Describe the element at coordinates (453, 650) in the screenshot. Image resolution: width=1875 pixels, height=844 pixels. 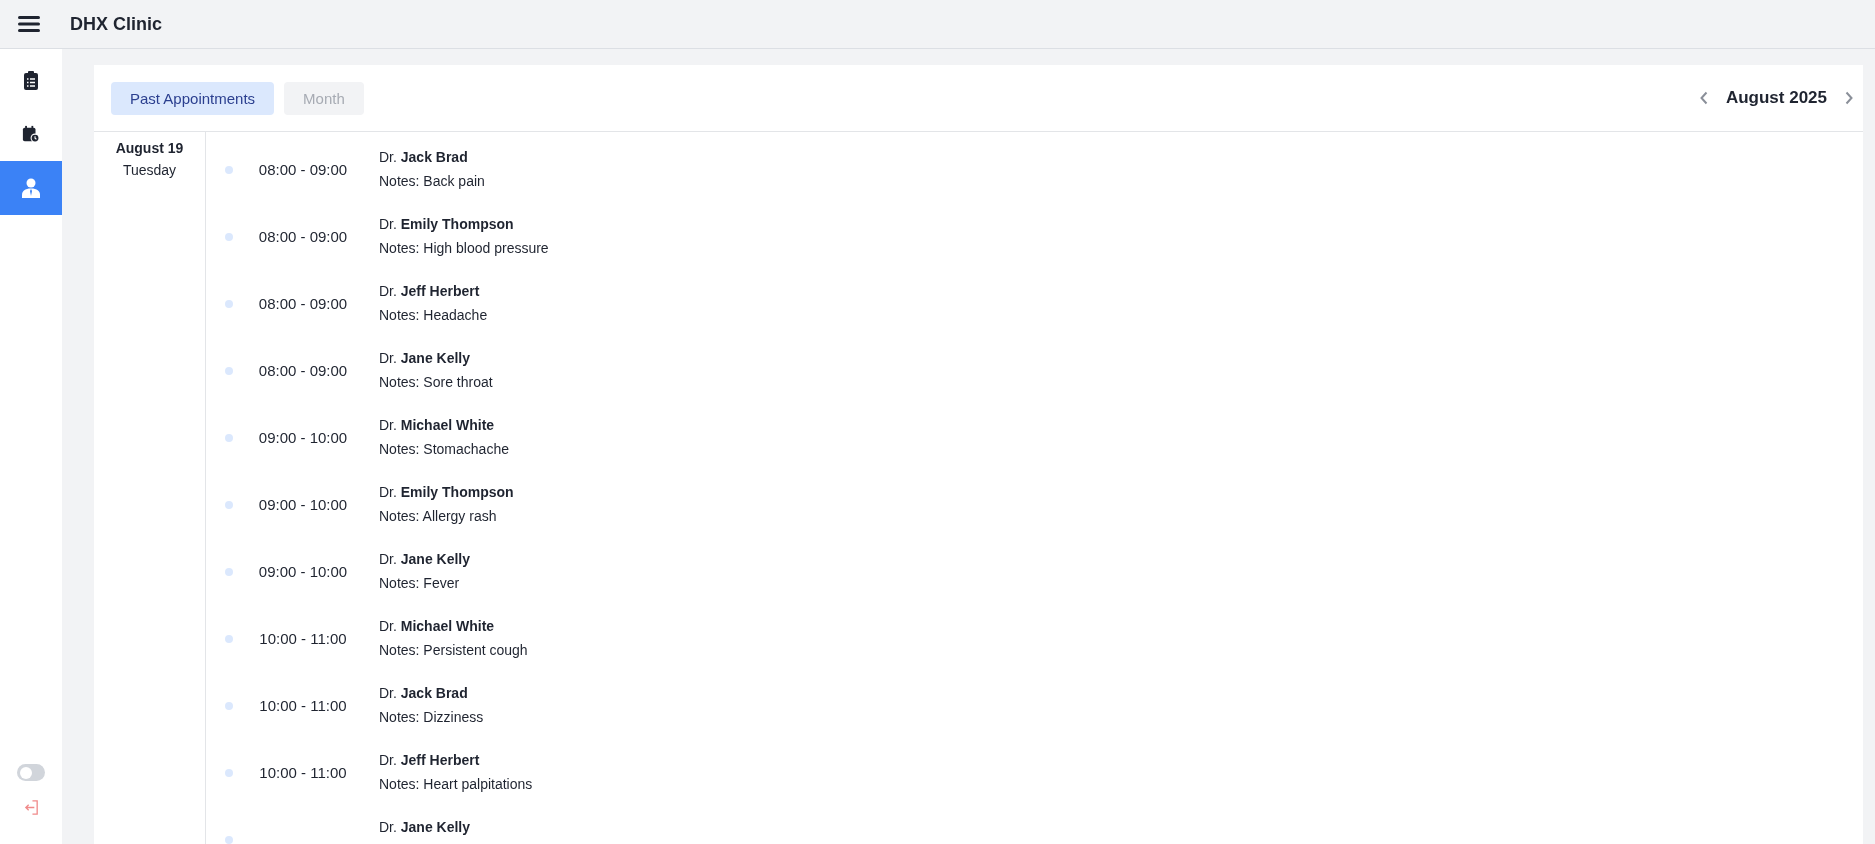
I see `event-notes: Notes: Persistent cough` at that location.